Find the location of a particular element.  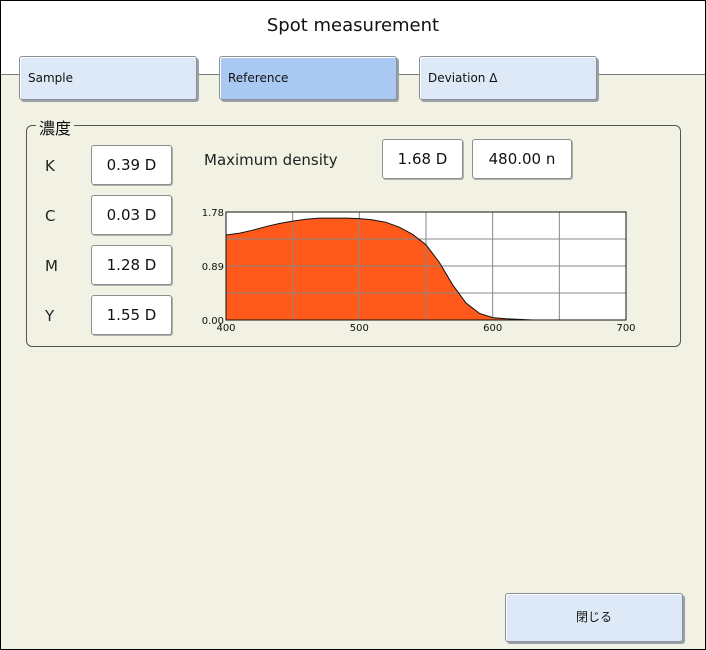

channel-value-m: 1.28 D is located at coordinates (131, 265).